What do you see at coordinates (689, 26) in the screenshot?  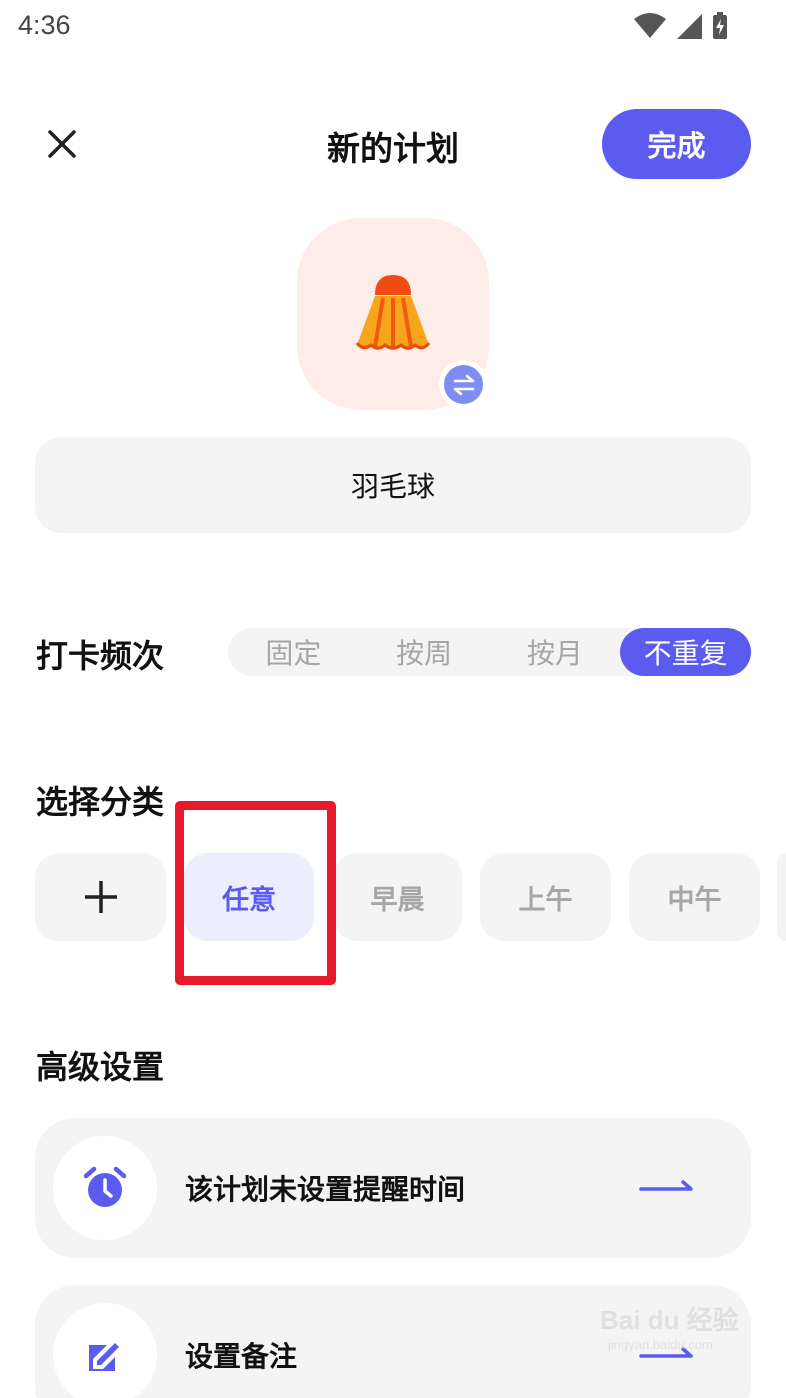 I see `cellular-signal-icon` at bounding box center [689, 26].